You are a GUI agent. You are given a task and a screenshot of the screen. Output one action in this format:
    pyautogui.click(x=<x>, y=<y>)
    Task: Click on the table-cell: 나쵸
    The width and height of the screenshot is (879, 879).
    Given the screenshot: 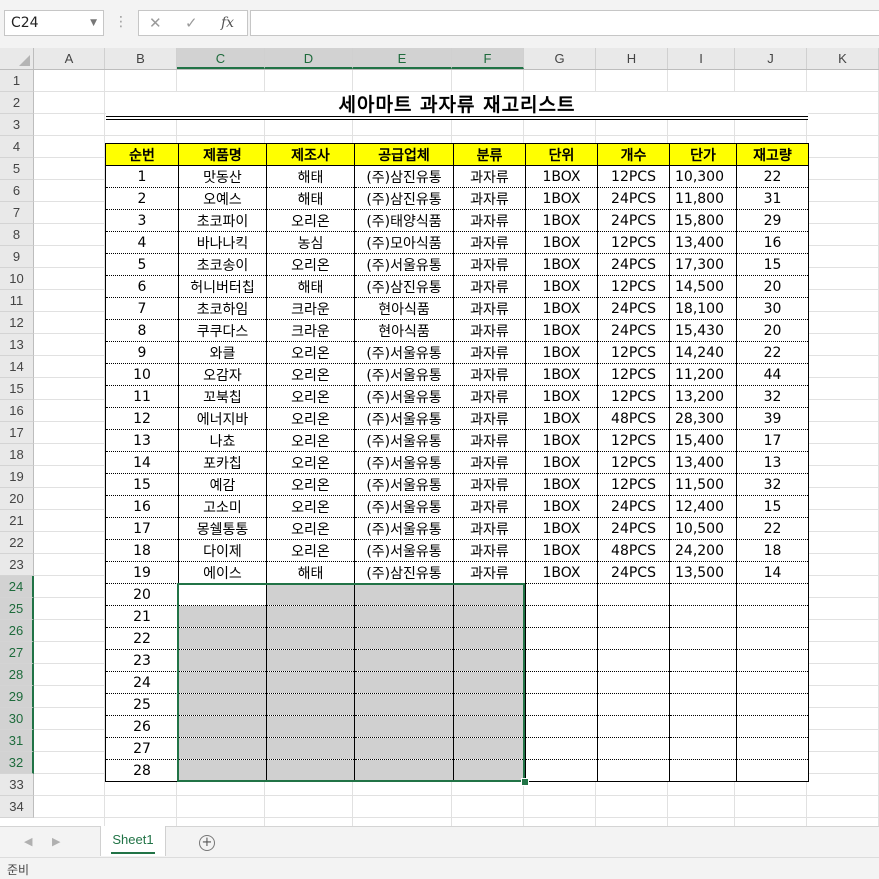 What is the action you would take?
    pyautogui.click(x=222, y=440)
    